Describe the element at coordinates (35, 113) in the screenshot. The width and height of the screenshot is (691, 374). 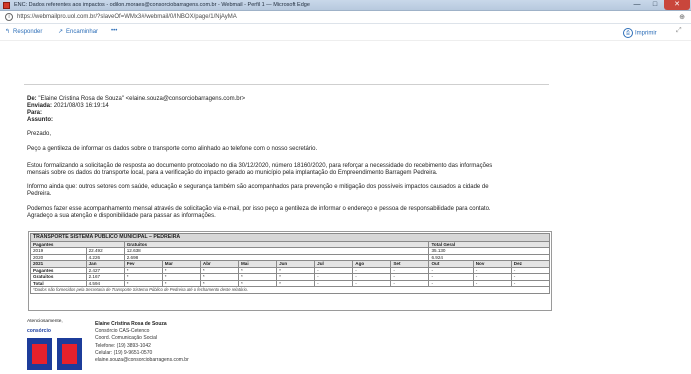
I see `header-to: Para:` at that location.